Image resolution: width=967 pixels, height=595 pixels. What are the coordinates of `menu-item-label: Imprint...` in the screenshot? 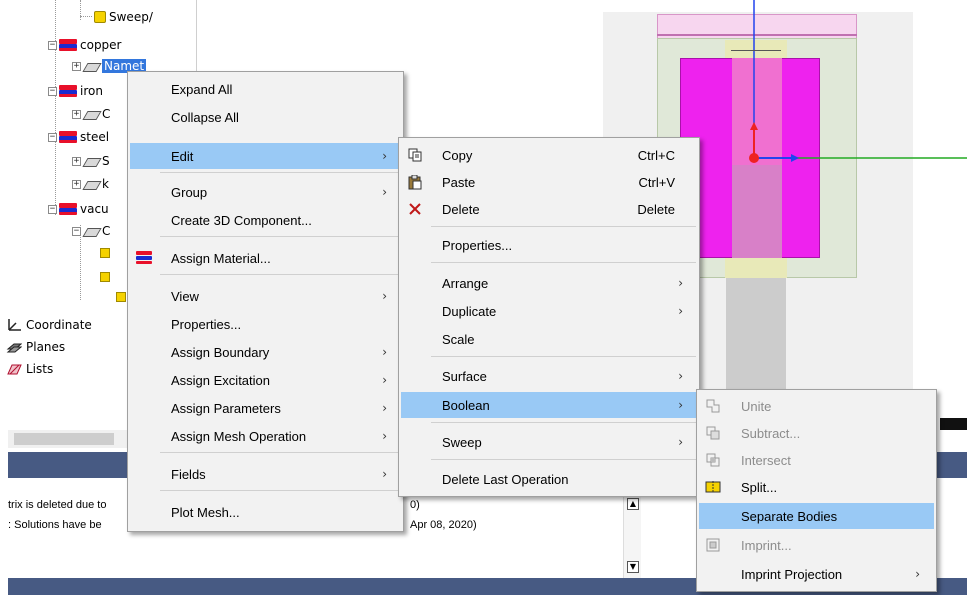 It's located at (766, 545).